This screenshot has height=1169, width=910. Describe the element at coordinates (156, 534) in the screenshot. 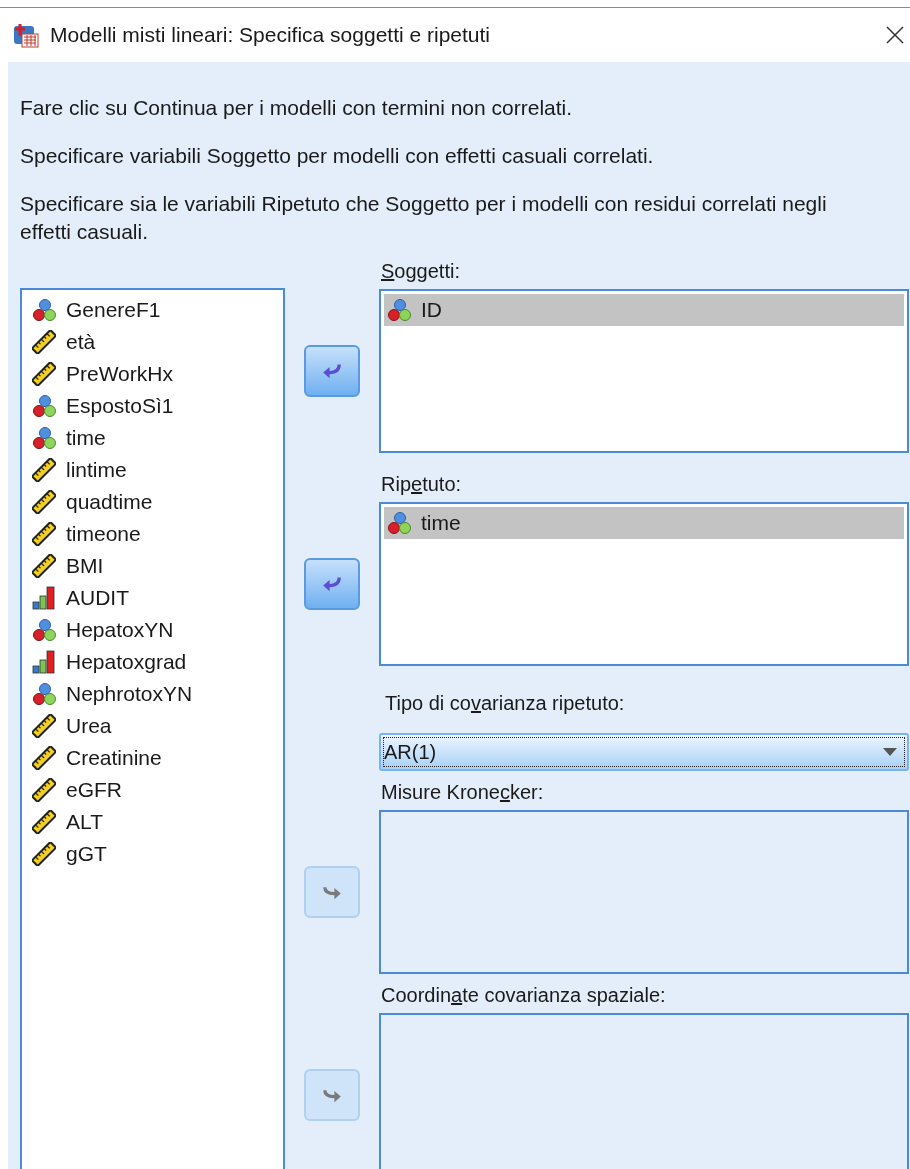

I see `variable-item: timeone` at that location.